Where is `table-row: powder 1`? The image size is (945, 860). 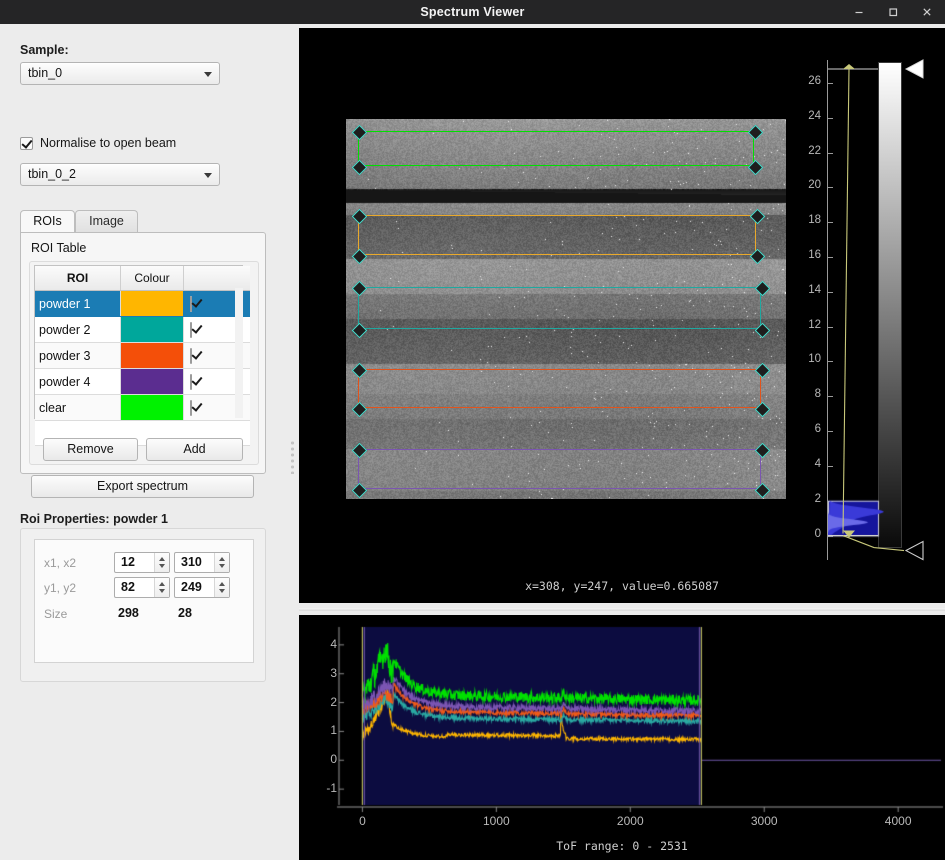 table-row: powder 1 is located at coordinates (142, 303).